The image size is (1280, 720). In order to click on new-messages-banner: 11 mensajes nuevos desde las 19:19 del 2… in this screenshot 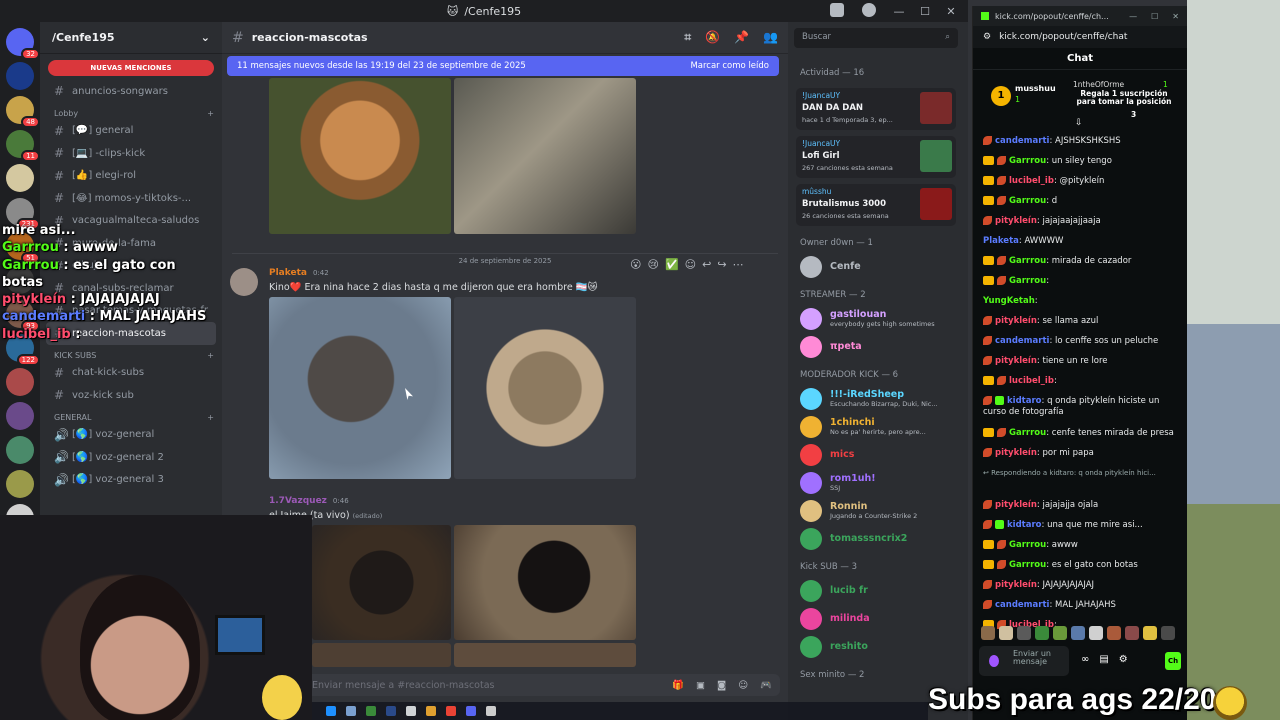, I will do `click(503, 66)`.